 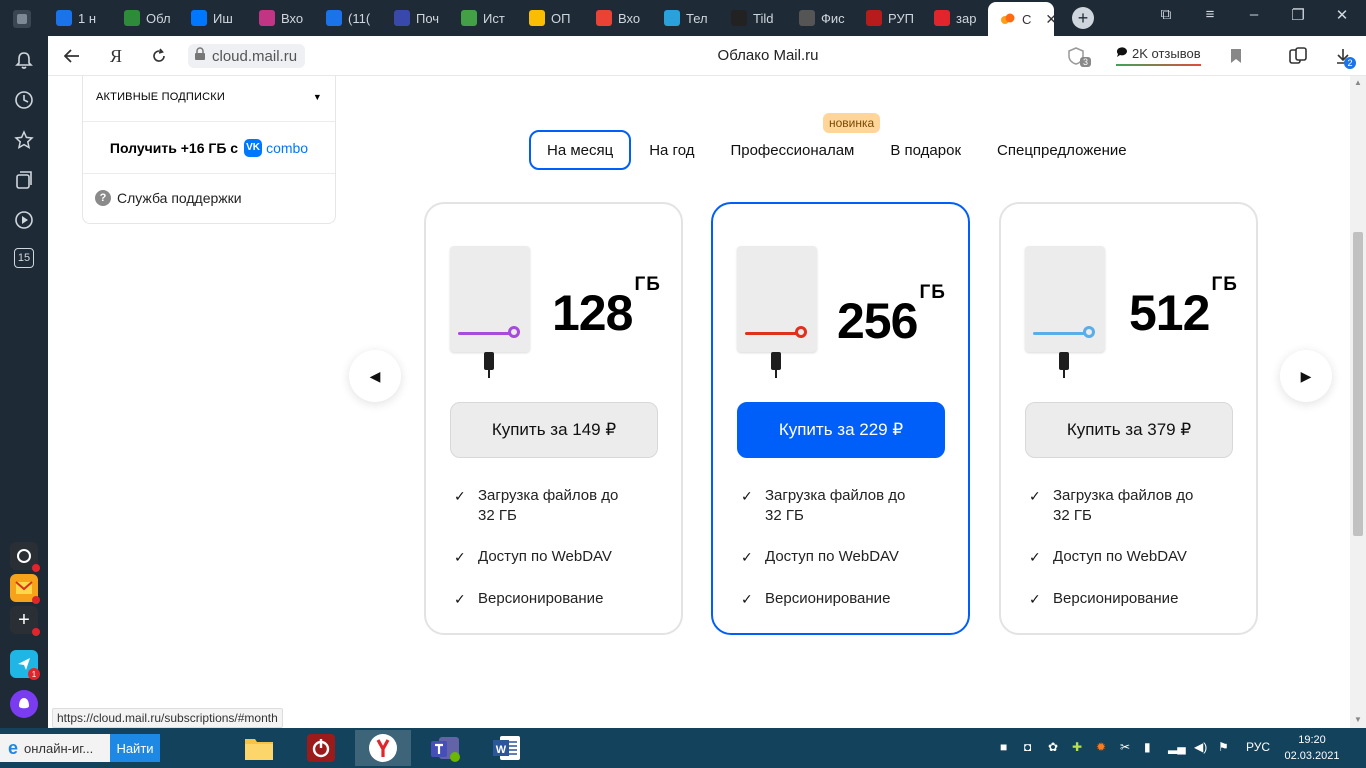 I want to click on tabs-panel-icon: ⧉, so click(x=1166, y=14).